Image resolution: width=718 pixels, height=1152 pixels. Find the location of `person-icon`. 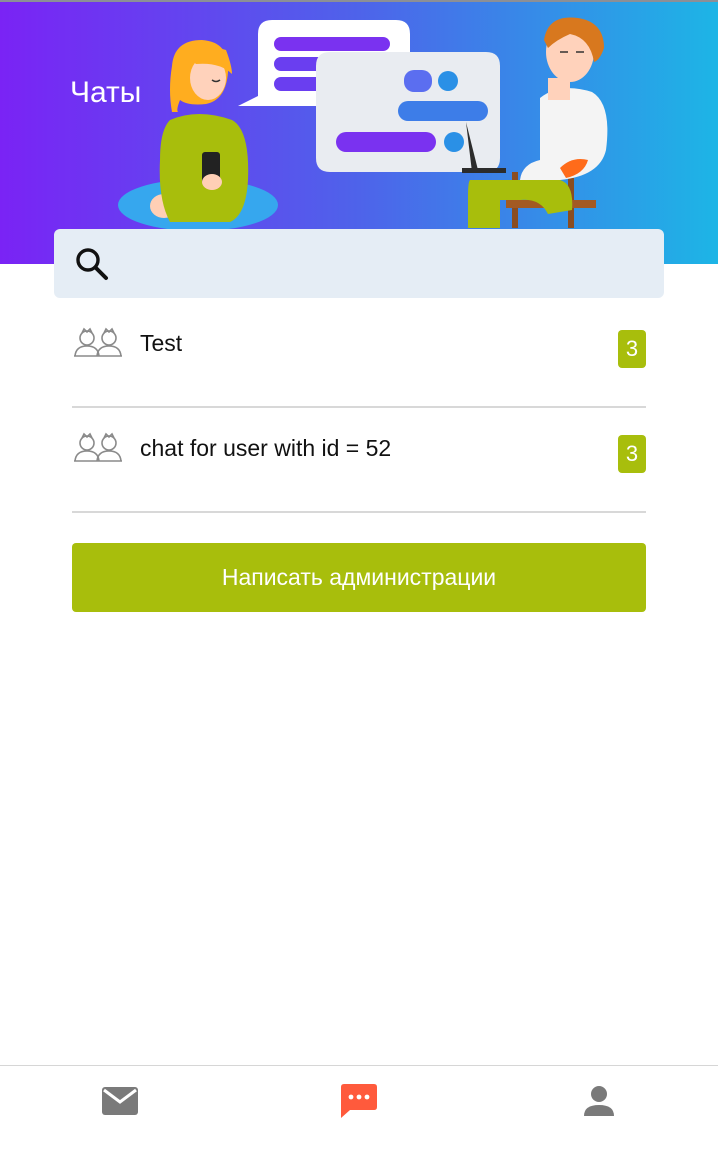

person-icon is located at coordinates (599, 1101).